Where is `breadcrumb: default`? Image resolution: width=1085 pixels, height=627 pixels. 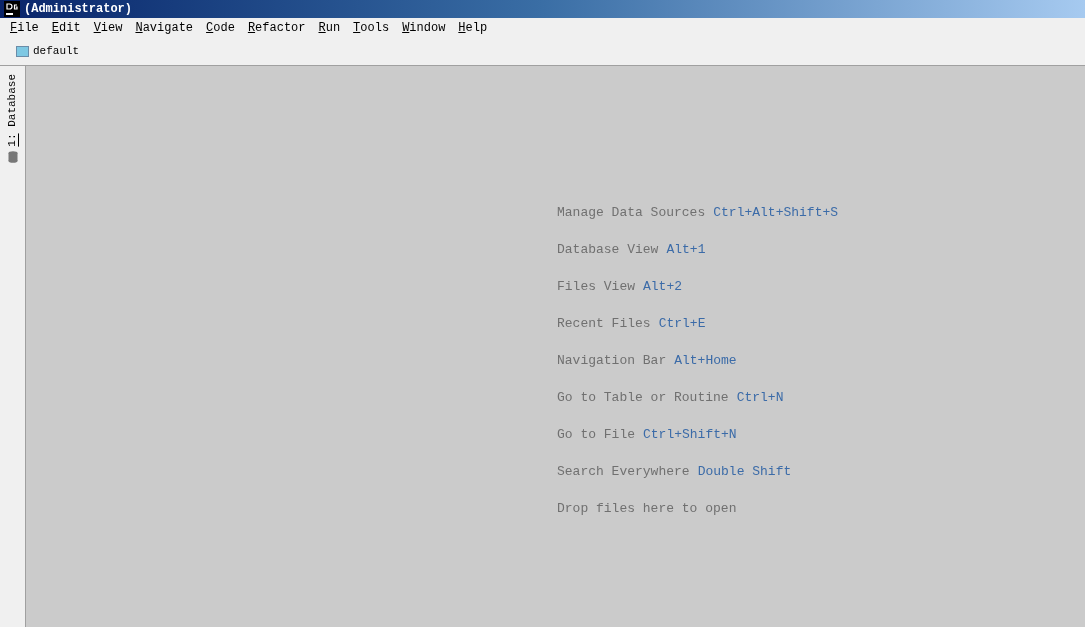
breadcrumb: default is located at coordinates (56, 51).